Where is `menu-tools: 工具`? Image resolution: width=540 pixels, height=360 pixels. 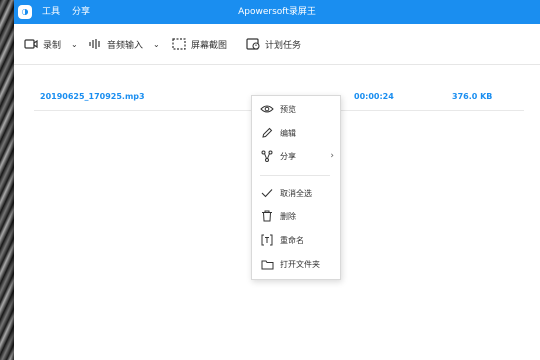
menu-tools: 工具 is located at coordinates (51, 12).